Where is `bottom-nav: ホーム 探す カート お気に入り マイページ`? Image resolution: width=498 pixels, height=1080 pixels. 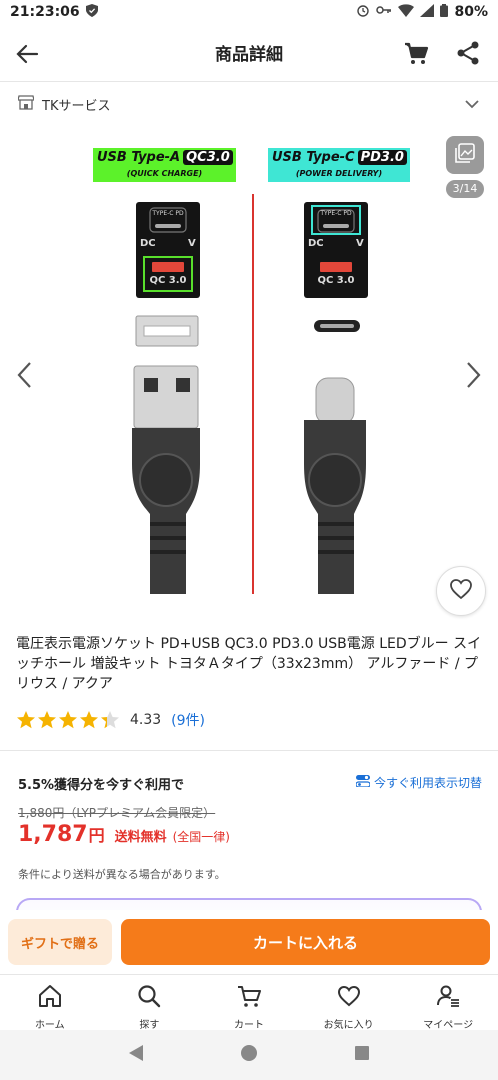 bottom-nav: ホーム 探す カート お気に入り マイページ is located at coordinates (249, 1002).